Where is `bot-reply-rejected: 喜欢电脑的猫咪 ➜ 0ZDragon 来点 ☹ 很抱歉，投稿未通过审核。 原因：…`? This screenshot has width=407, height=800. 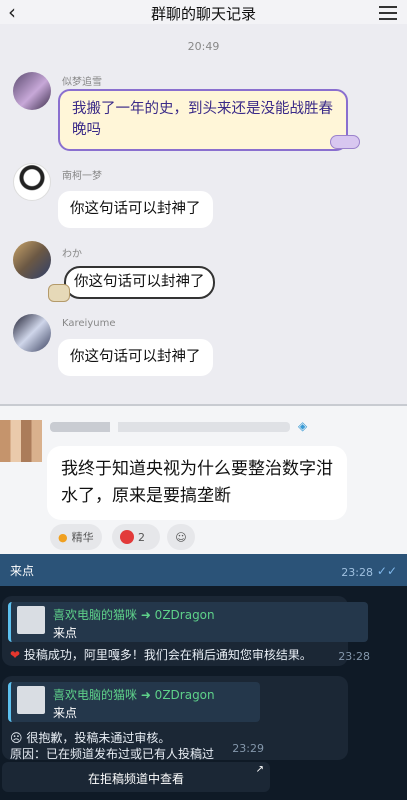
bot-reply-rejected: 喜欢电脑的猫咪 ➜ 0ZDragon 来点 ☹ 很抱歉，投稿未通过审核。 原因：… is located at coordinates (175, 718).